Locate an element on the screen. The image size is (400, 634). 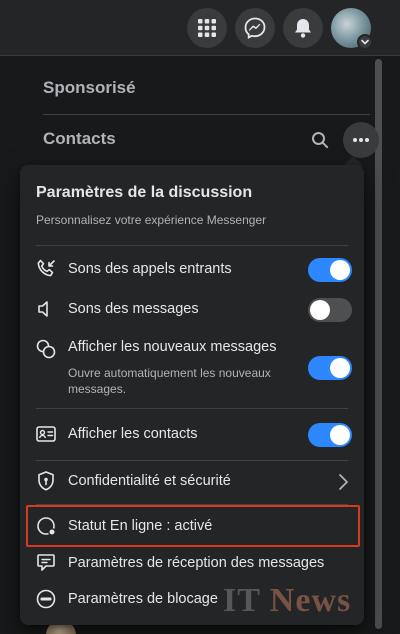
top-navigation-bar is located at coordinates (200, 28).